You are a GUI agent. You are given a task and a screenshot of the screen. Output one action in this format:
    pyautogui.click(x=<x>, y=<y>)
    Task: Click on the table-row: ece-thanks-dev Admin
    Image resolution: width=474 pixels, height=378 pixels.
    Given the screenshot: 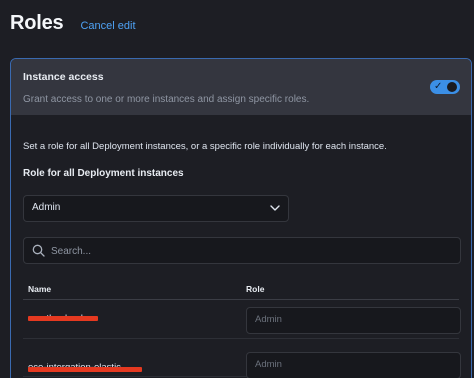 What is the action you would take?
    pyautogui.click(x=242, y=320)
    